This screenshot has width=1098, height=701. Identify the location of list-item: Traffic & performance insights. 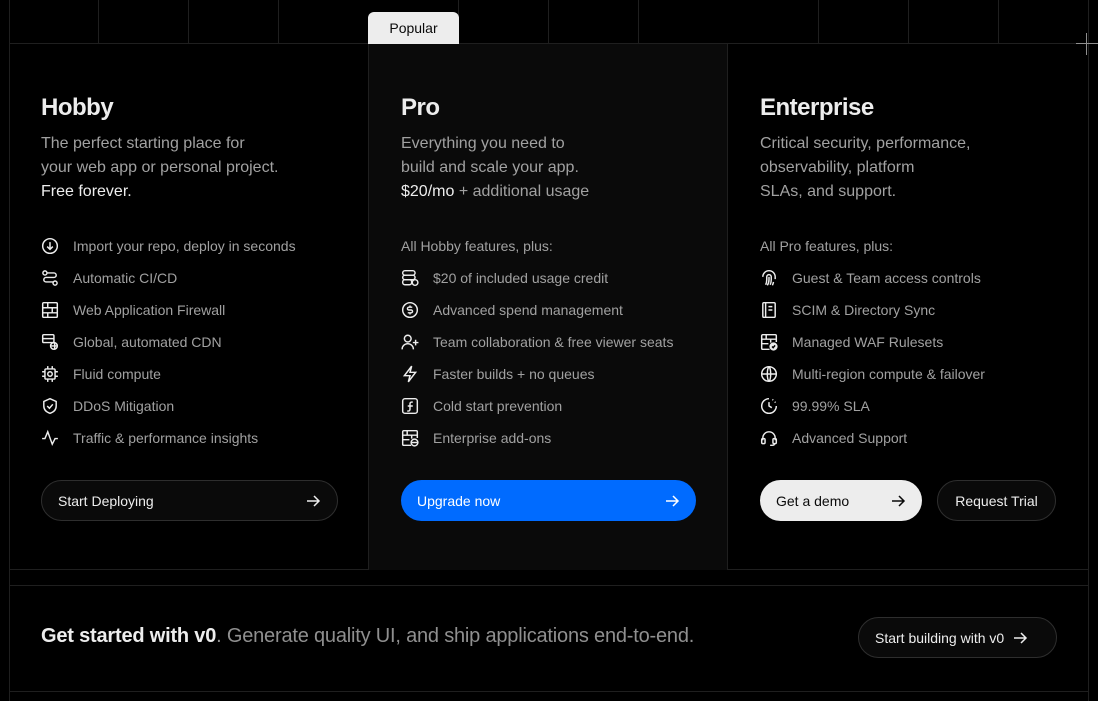
(168, 438).